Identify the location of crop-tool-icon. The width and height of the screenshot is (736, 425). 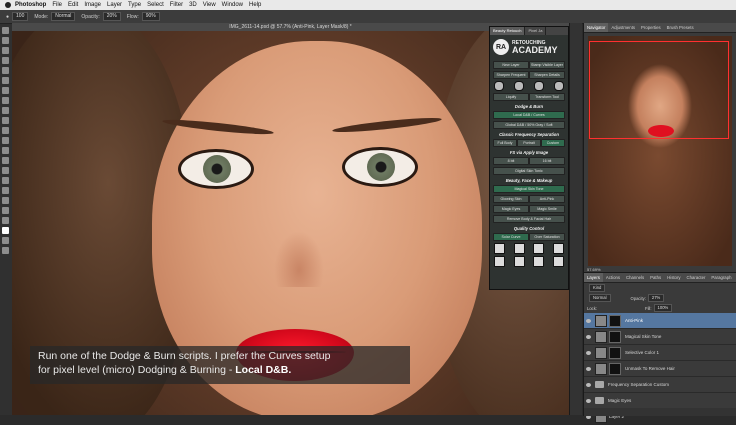
(5, 70).